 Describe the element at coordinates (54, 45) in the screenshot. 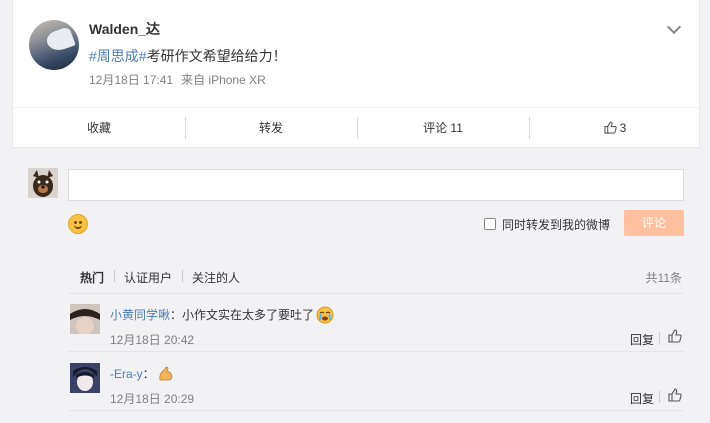

I see `author-avatar` at that location.